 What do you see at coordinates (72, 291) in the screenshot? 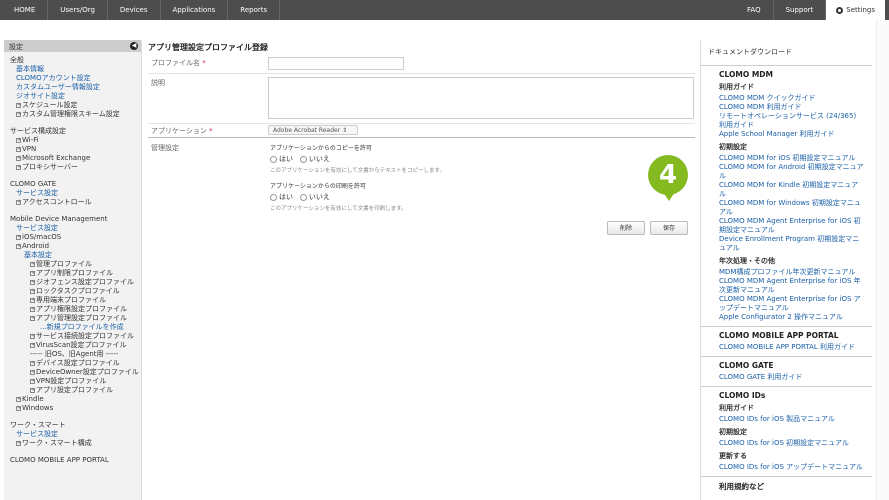
I see `sidebar-item: +ロックタスクプロファイル` at bounding box center [72, 291].